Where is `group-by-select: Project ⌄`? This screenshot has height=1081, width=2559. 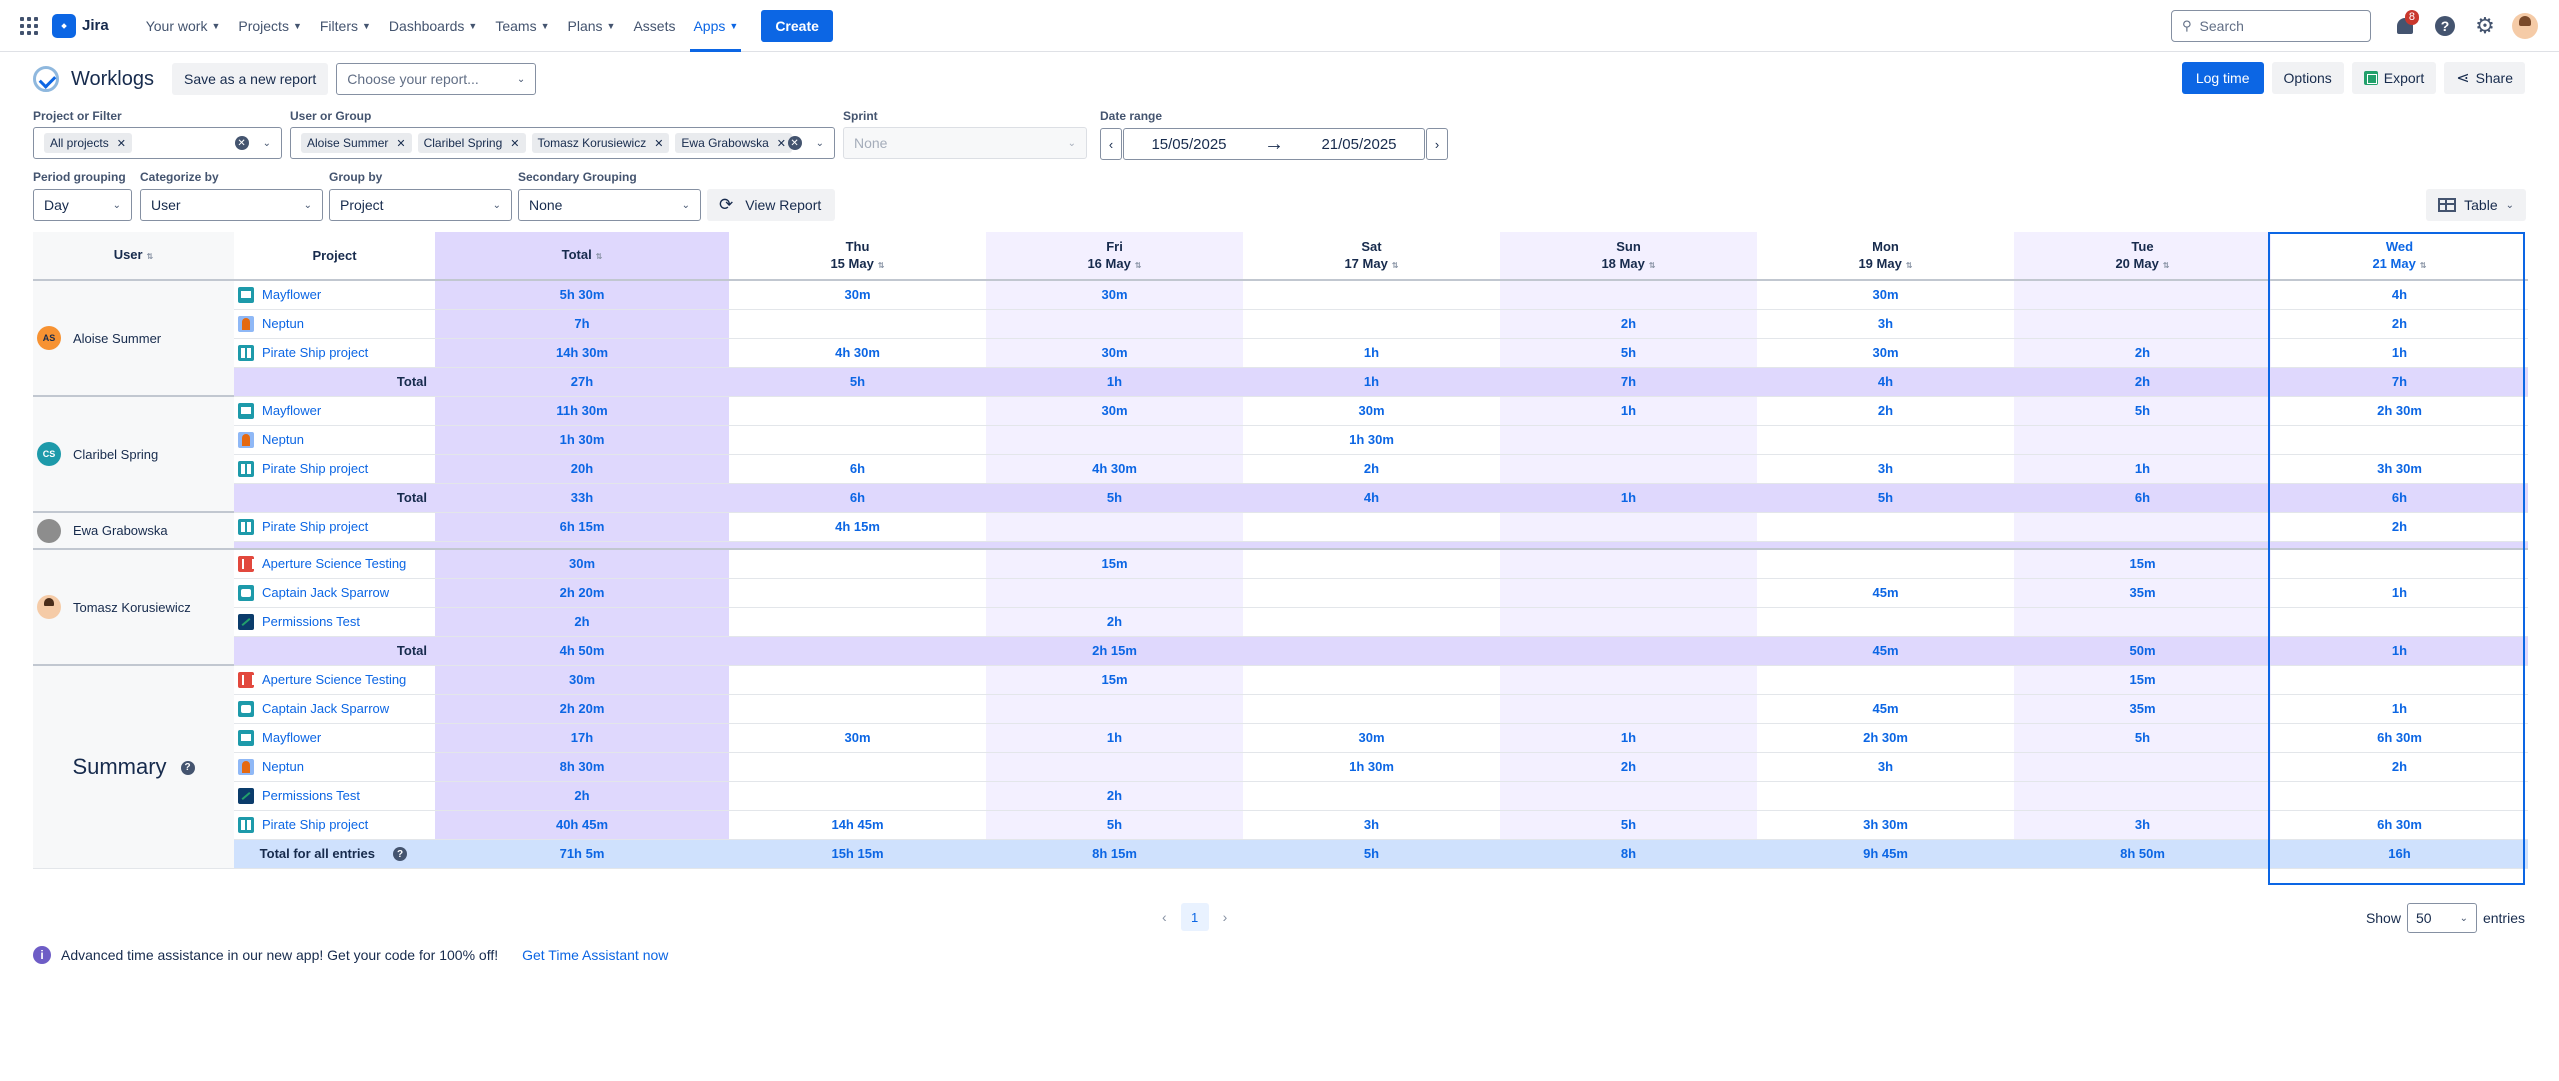 group-by-select: Project ⌄ is located at coordinates (420, 205).